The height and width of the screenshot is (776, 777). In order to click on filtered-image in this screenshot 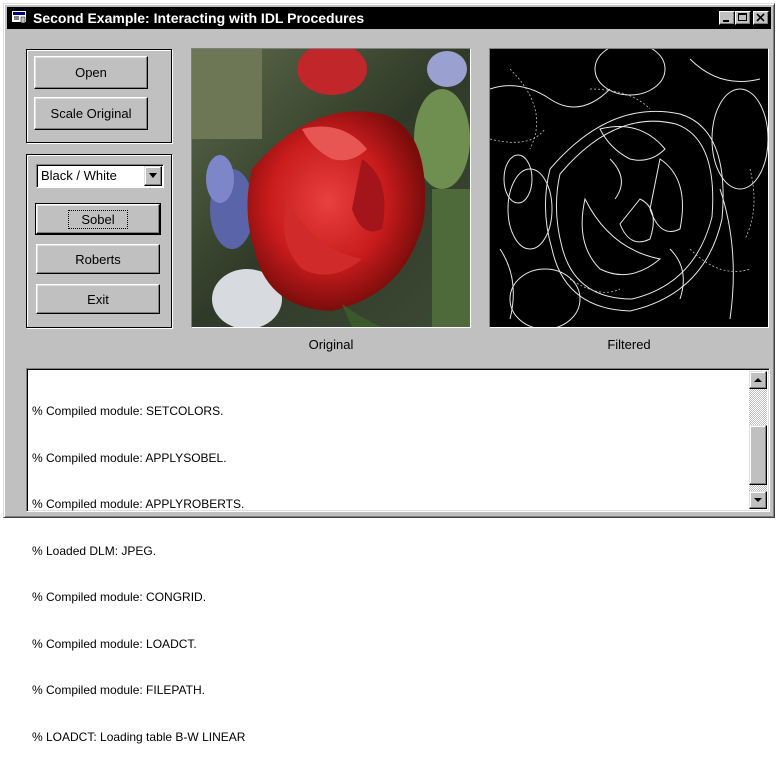, I will do `click(629, 188)`.